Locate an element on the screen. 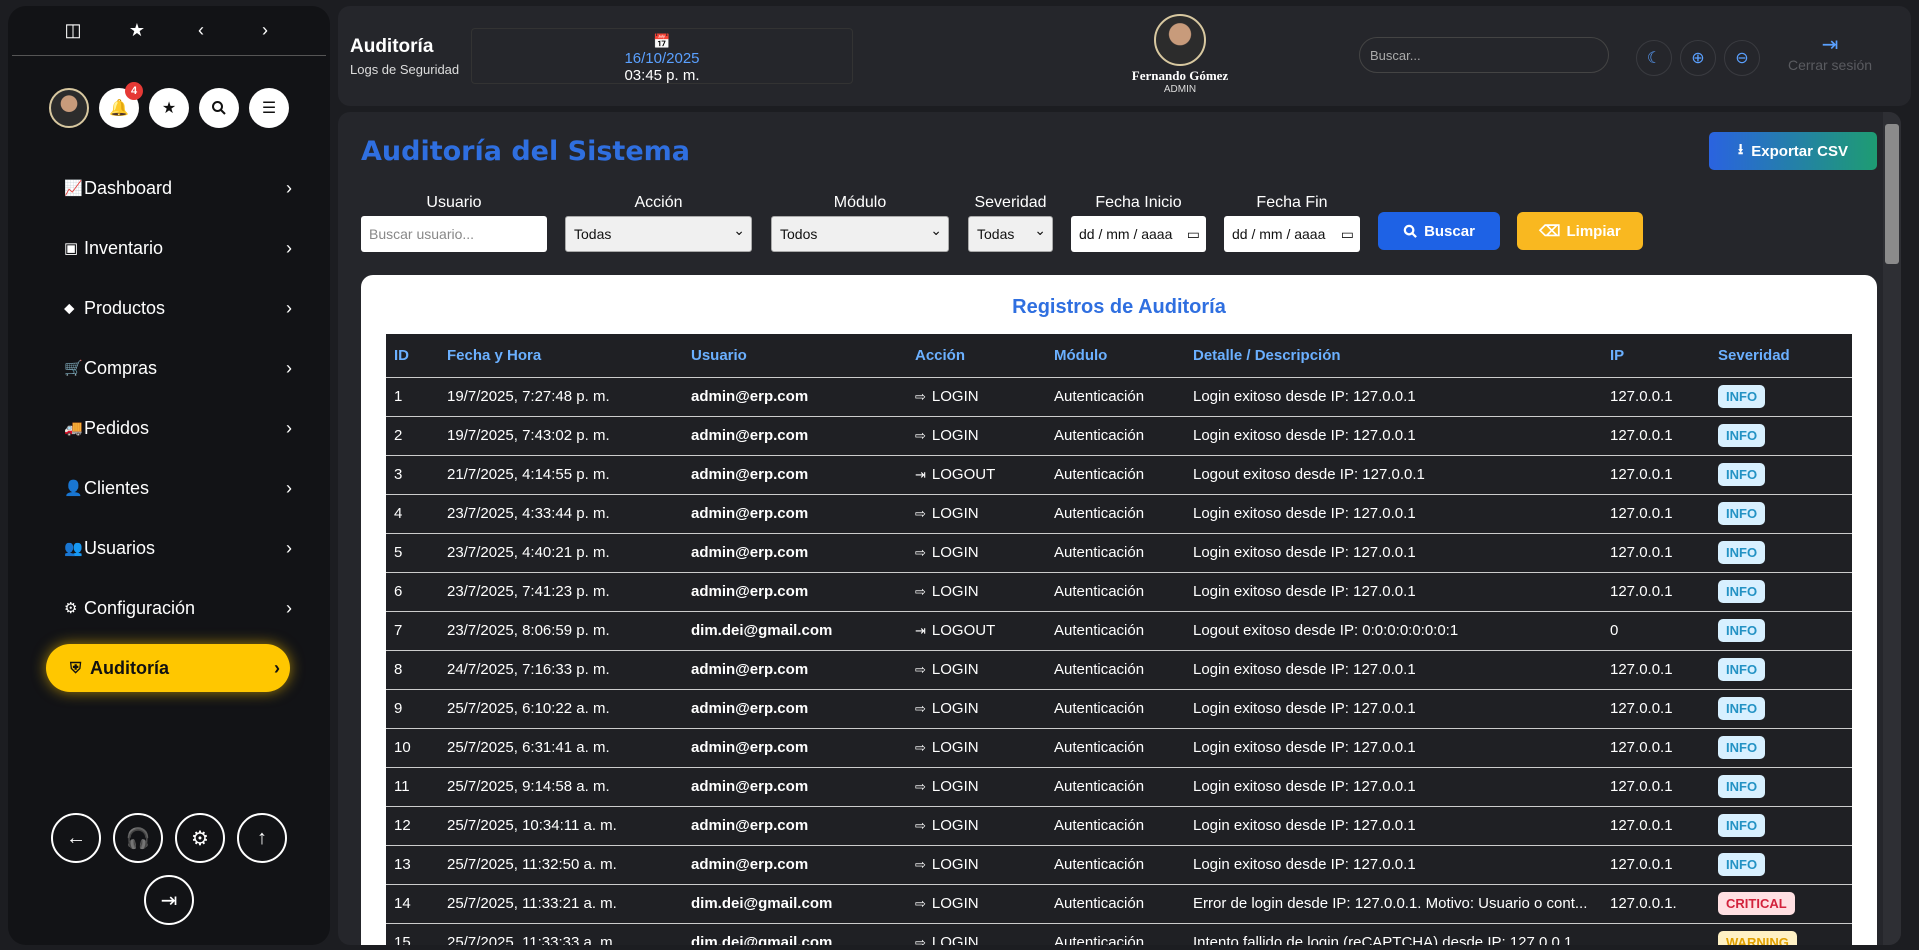  notifications-button: 🔔 4 is located at coordinates (121, 105).